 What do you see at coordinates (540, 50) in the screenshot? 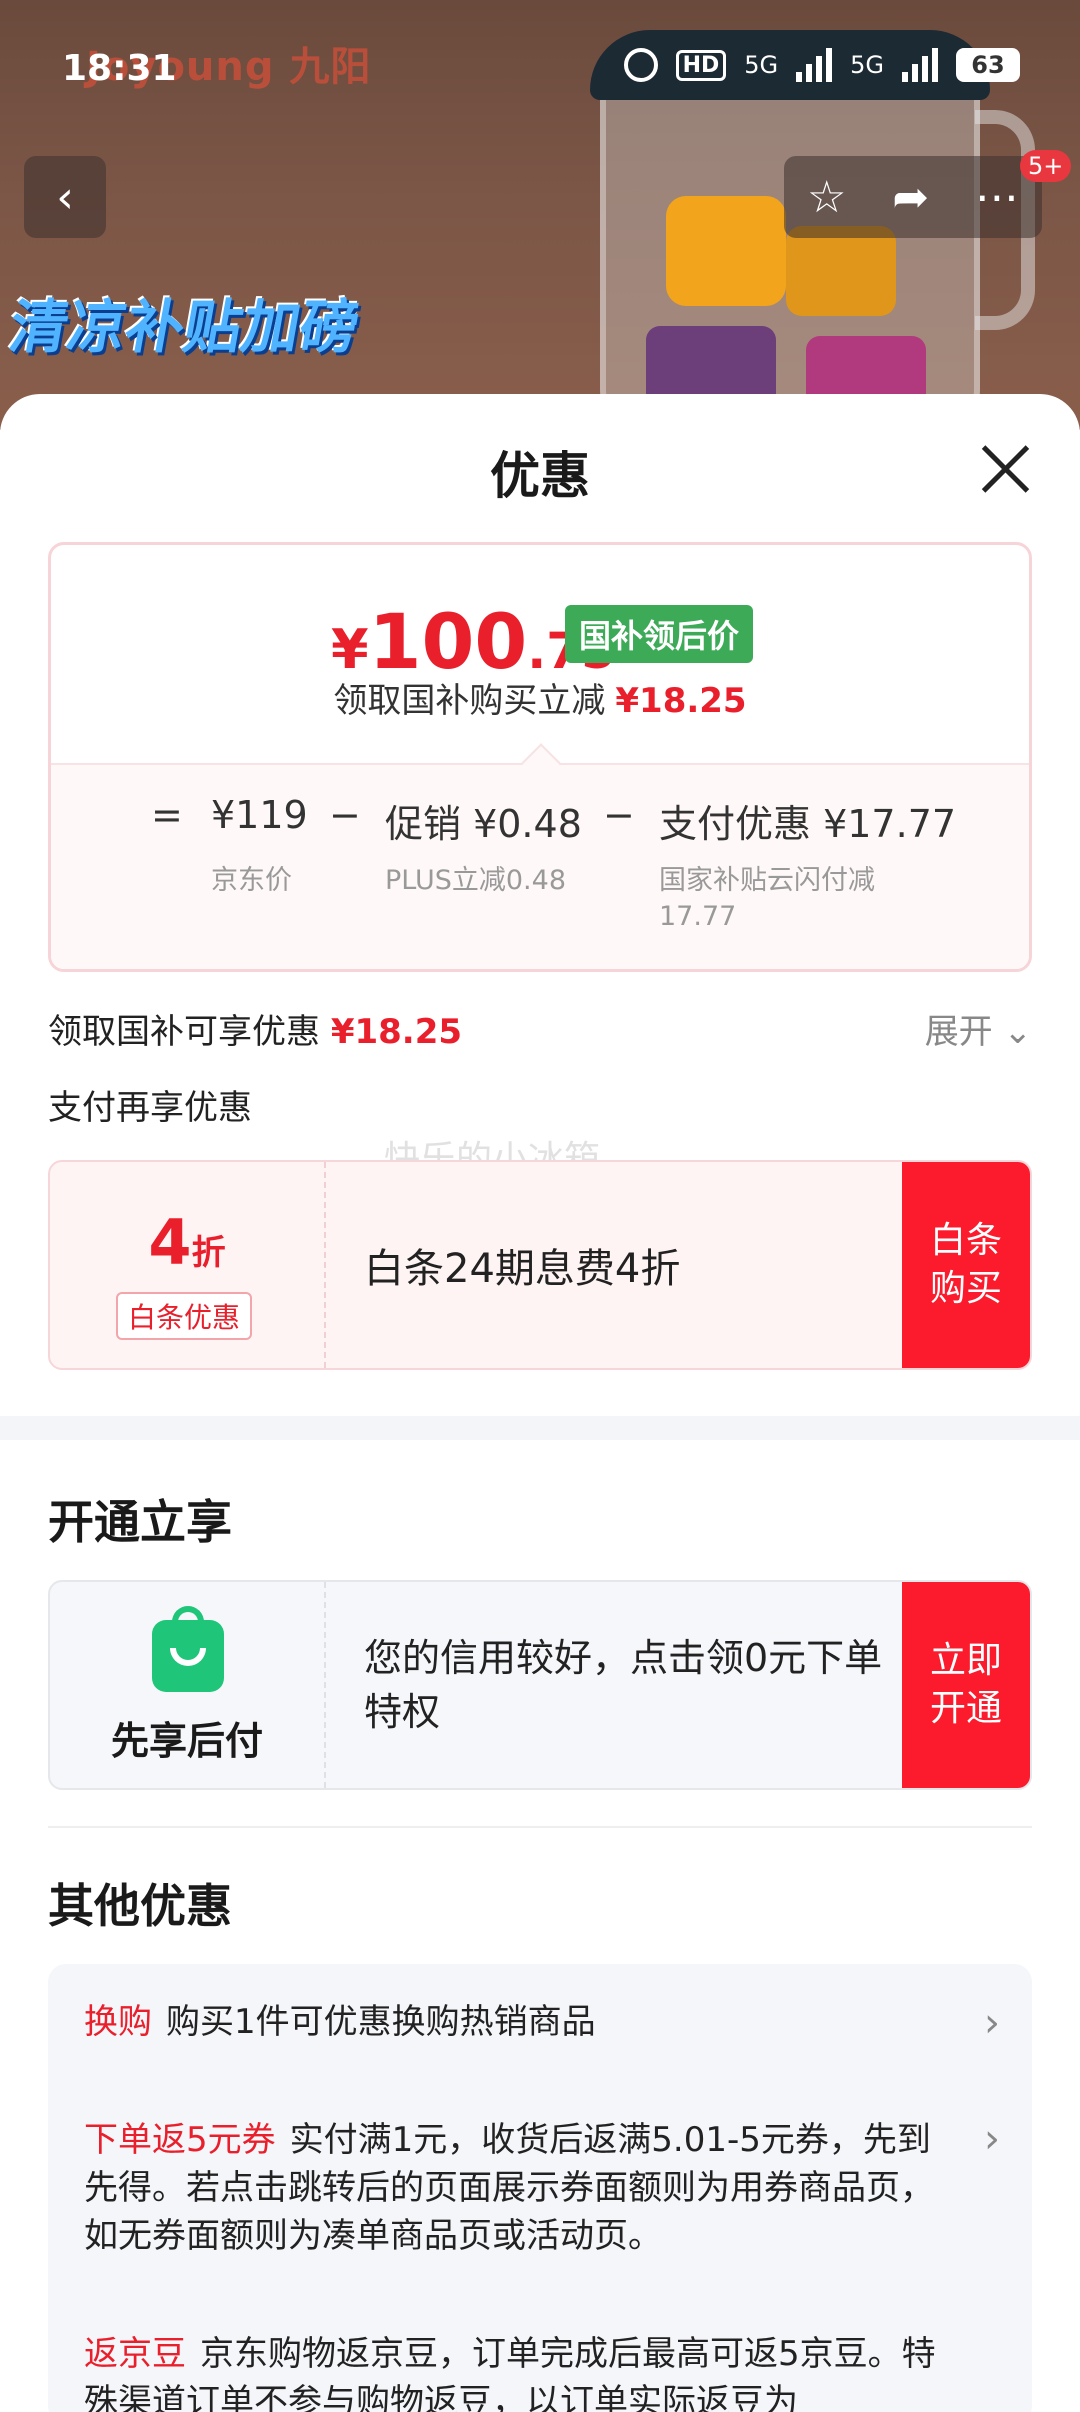
I see `status-bar: 18:31 HD 5G 5G 63` at bounding box center [540, 50].